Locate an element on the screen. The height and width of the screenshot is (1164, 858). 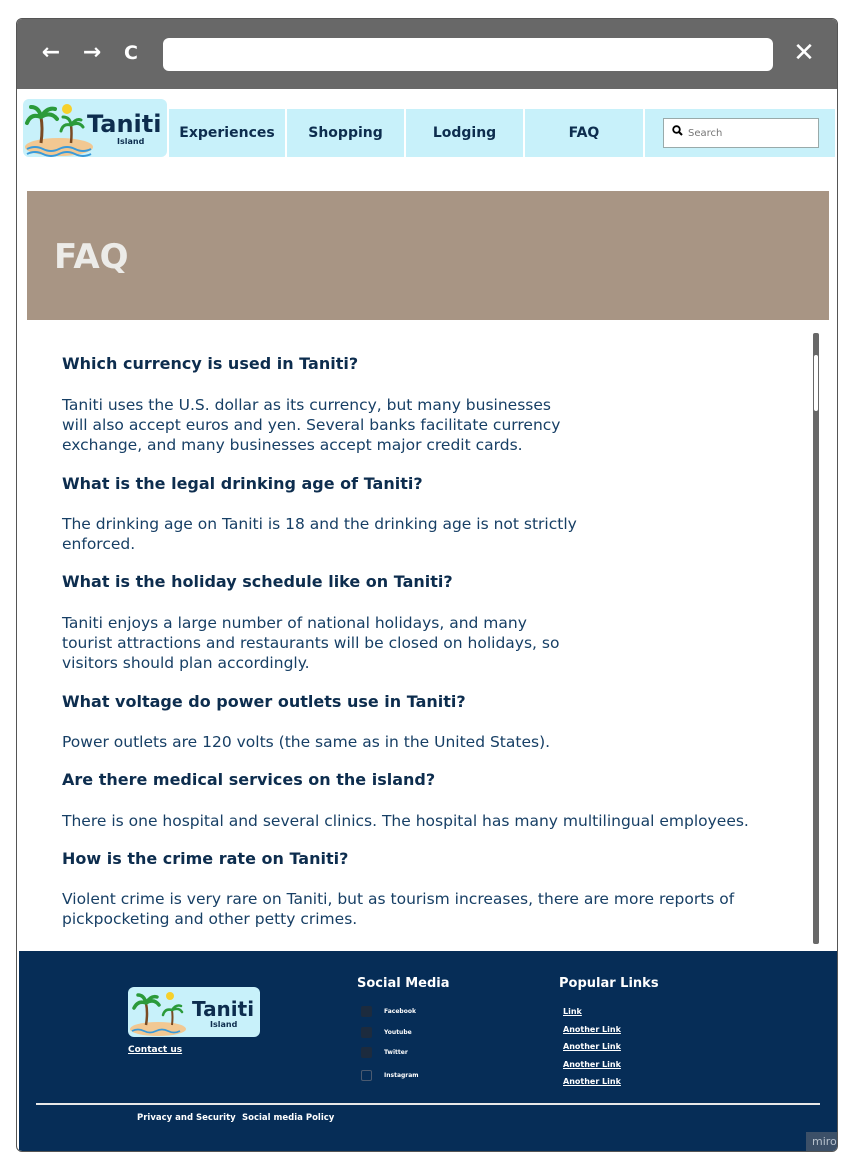
answer-line: enforced. is located at coordinates (99, 544).